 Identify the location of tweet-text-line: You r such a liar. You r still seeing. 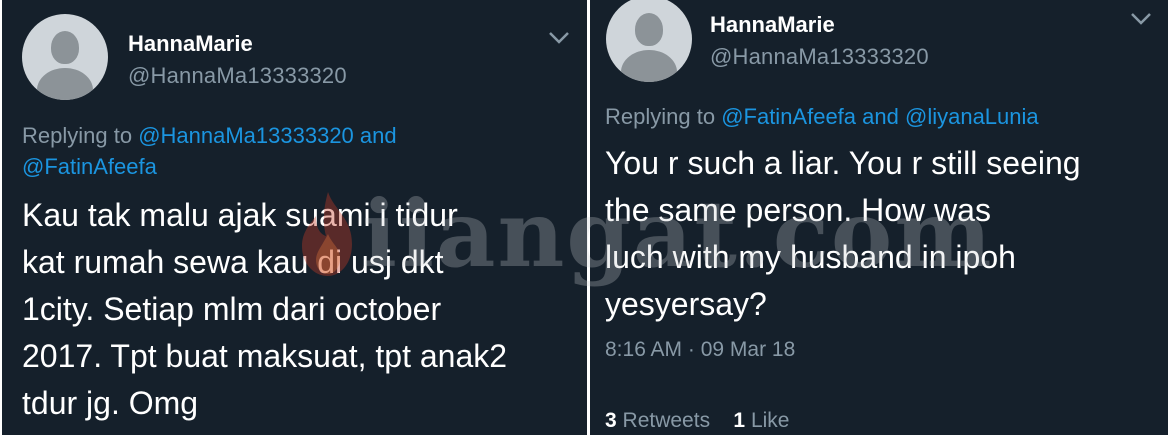
(843, 163).